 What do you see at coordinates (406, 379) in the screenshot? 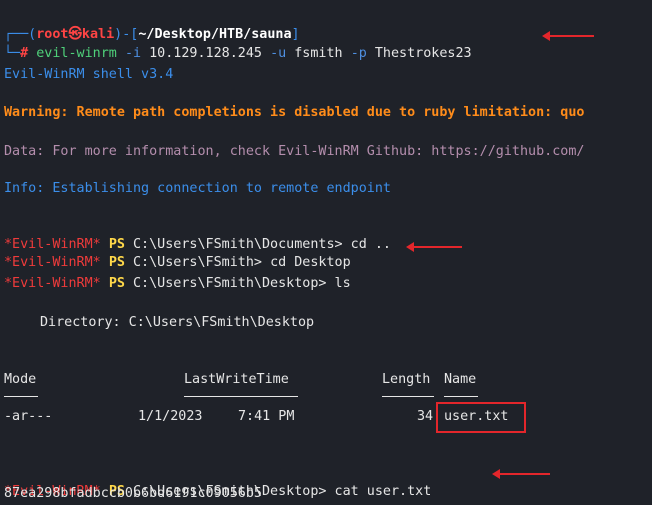
I see `column-header-length: Length` at bounding box center [406, 379].